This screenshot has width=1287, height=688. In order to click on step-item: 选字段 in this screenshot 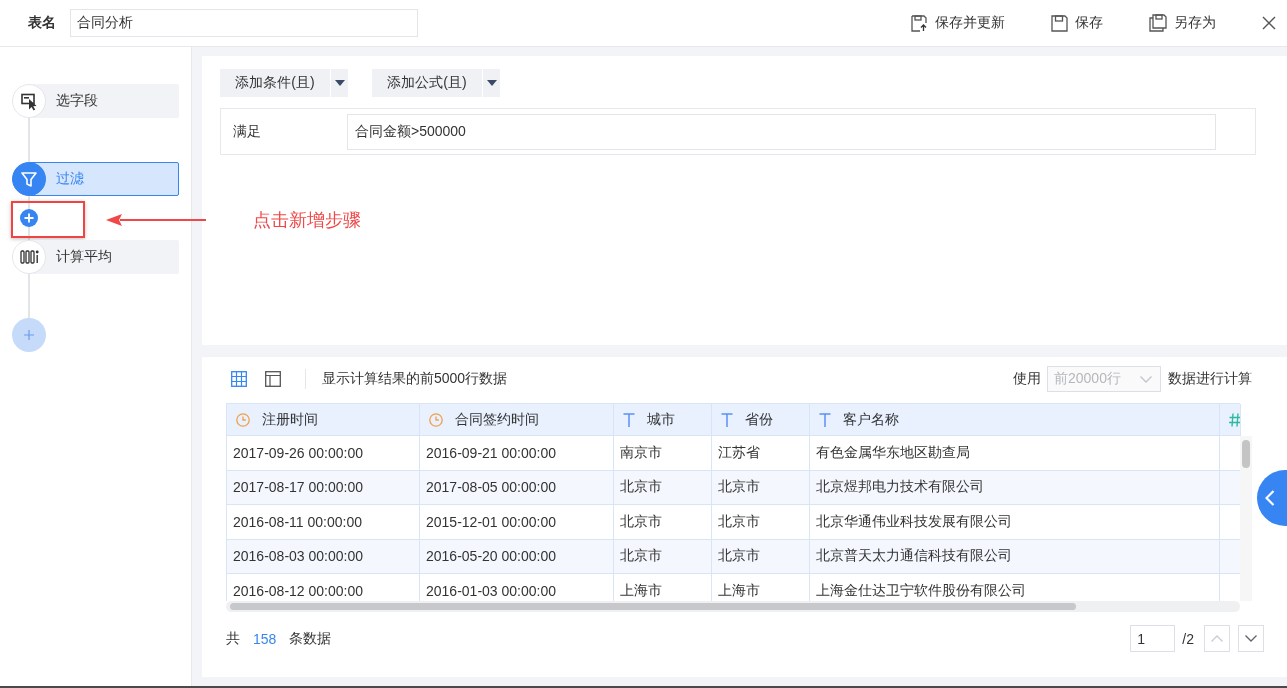, I will do `click(95, 101)`.